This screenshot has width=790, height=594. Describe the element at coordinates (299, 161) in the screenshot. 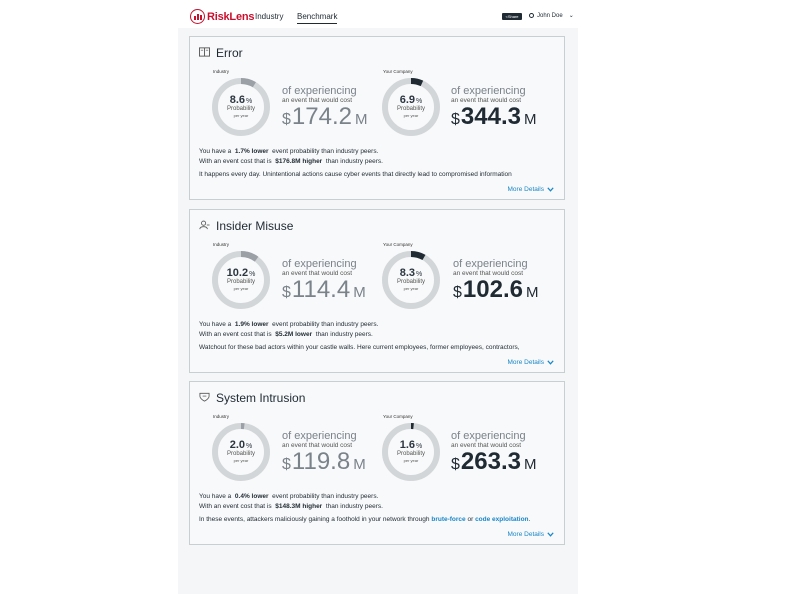

I see `cost-delta: $176.8M higher` at that location.